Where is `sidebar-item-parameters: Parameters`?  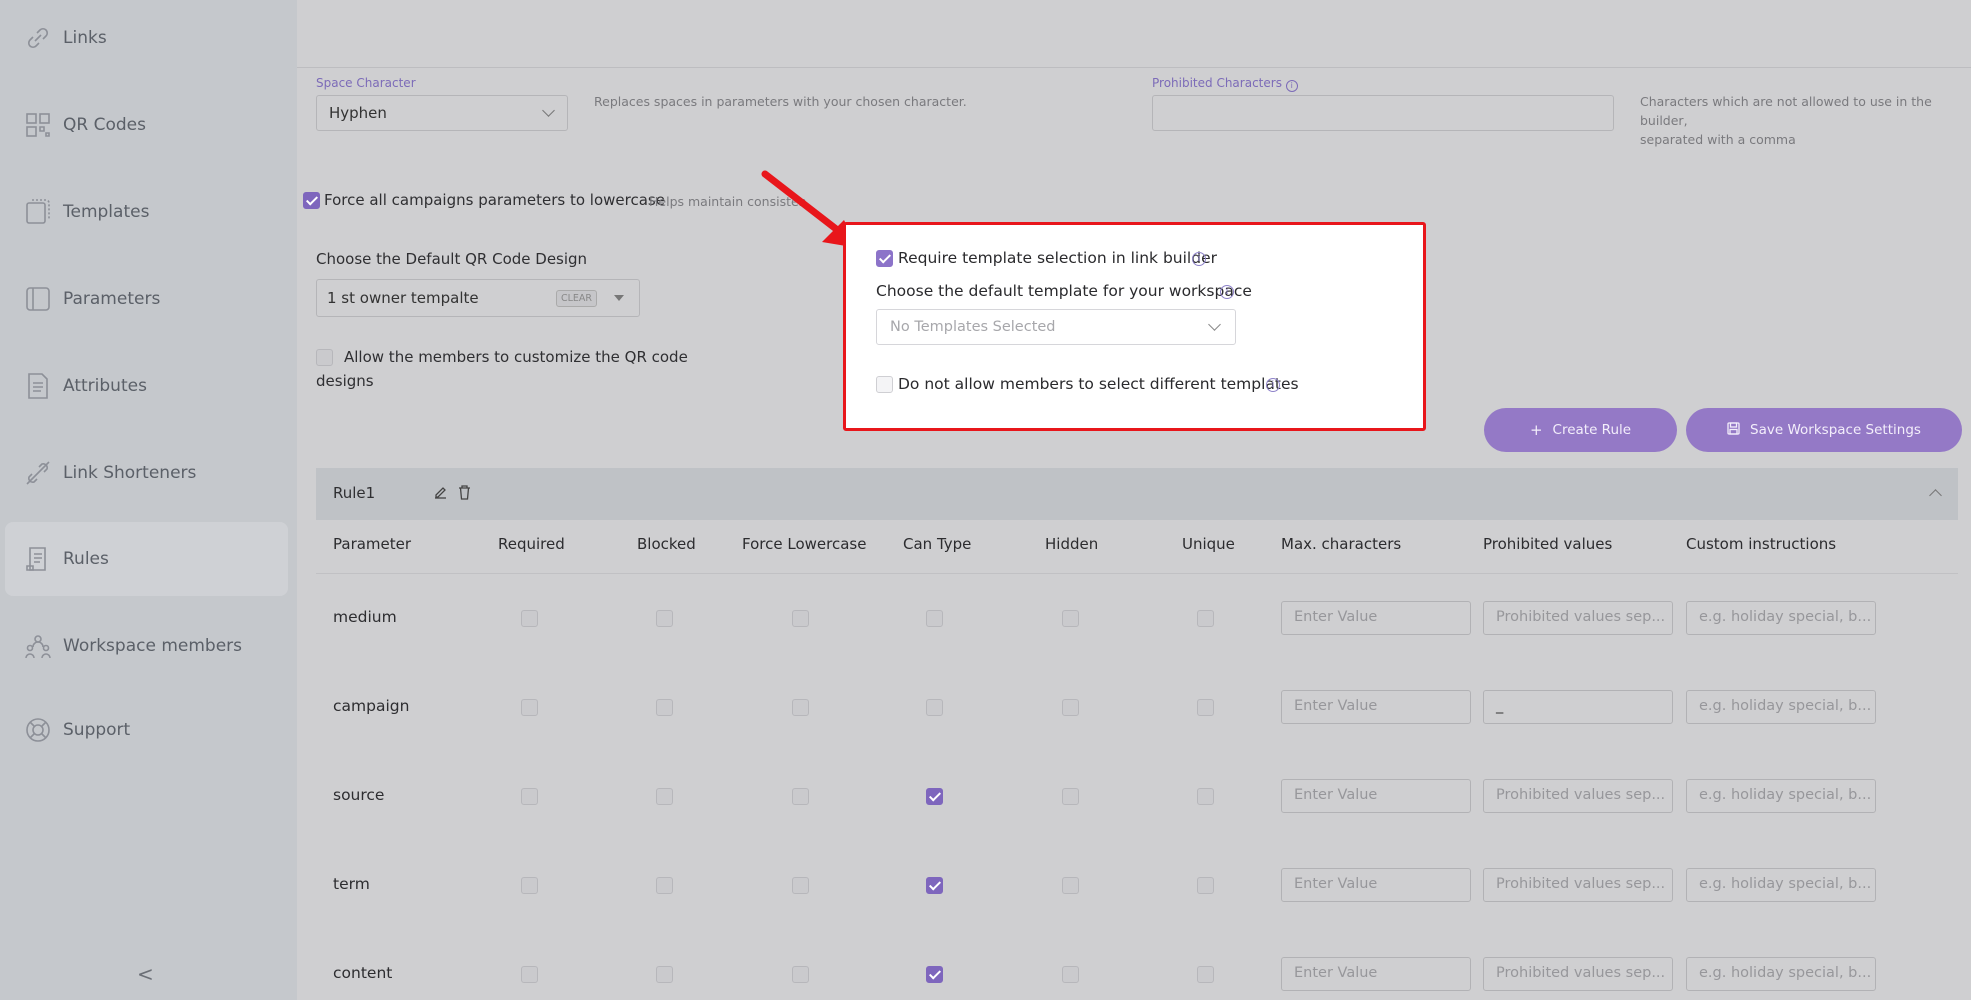
sidebar-item-parameters: Parameters is located at coordinates (146, 299).